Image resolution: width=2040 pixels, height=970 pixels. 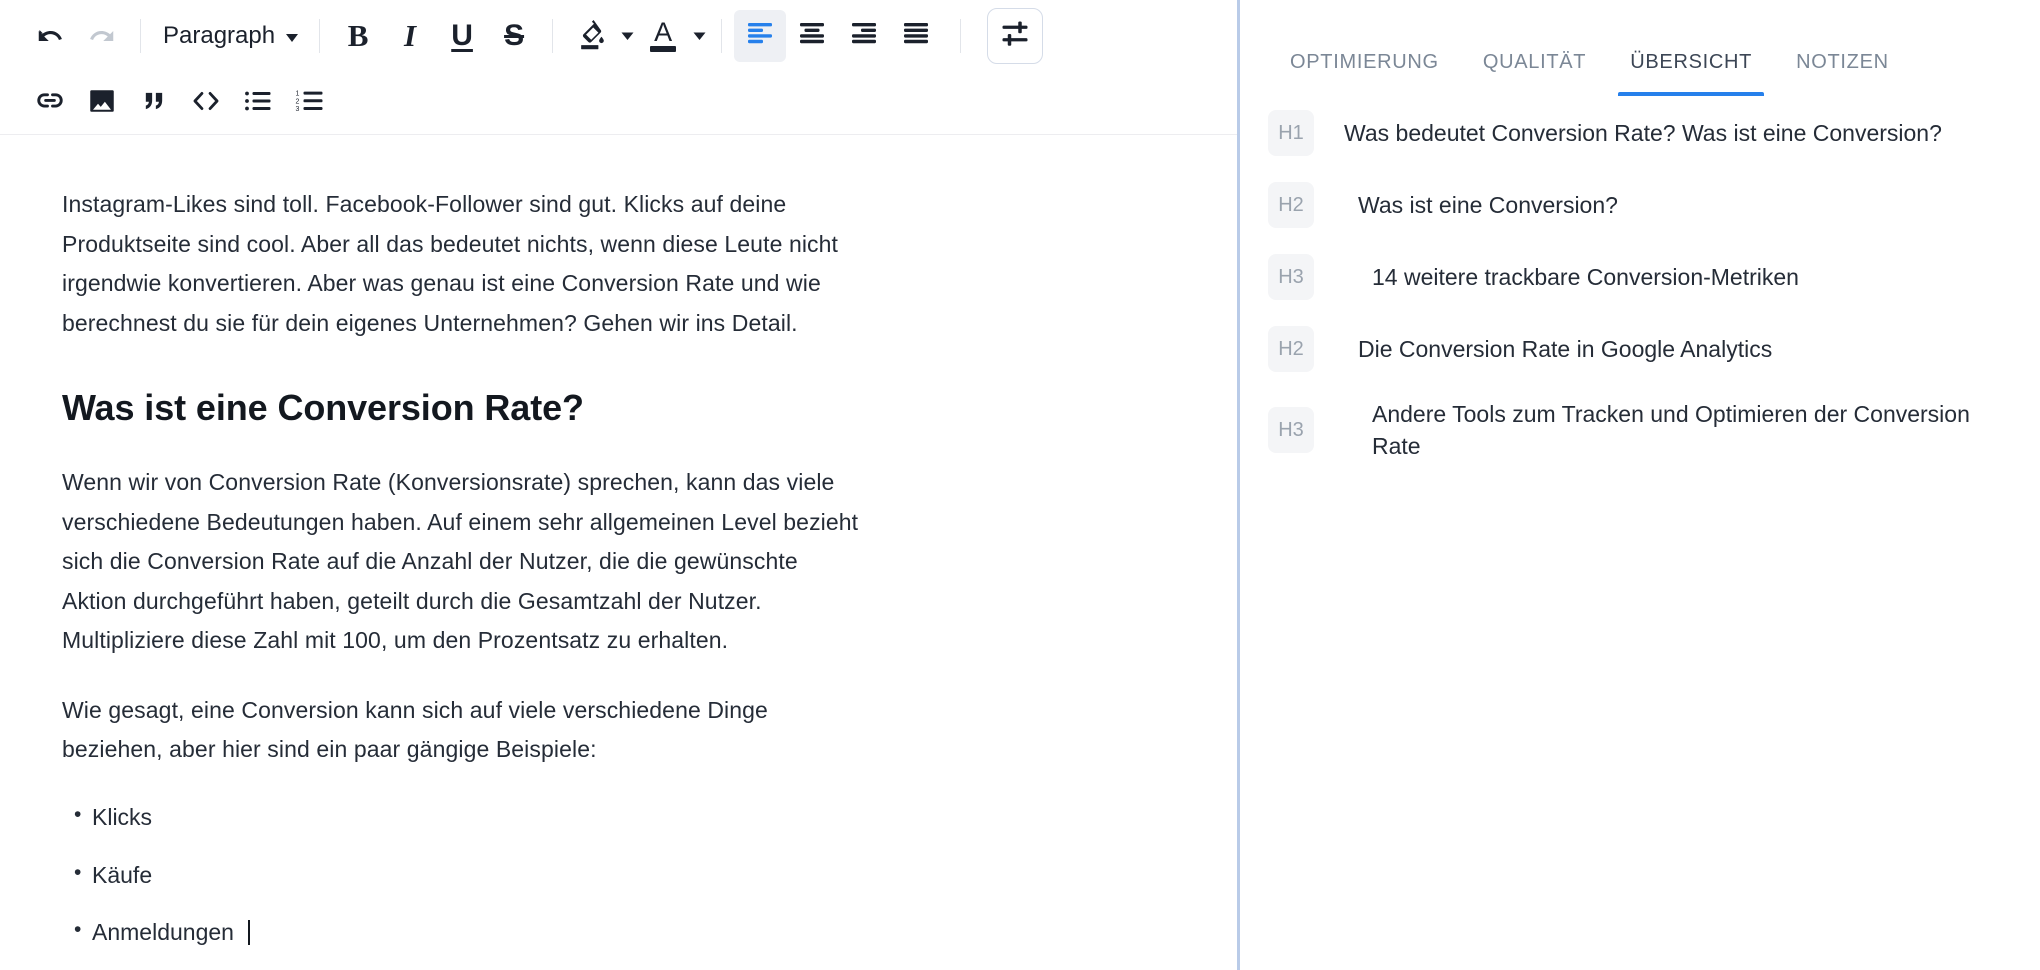 I want to click on outline-tabs: OPTIMIERUNG QUALITÄT ÜBERSICHT NOTIZEN, so click(x=1640, y=48).